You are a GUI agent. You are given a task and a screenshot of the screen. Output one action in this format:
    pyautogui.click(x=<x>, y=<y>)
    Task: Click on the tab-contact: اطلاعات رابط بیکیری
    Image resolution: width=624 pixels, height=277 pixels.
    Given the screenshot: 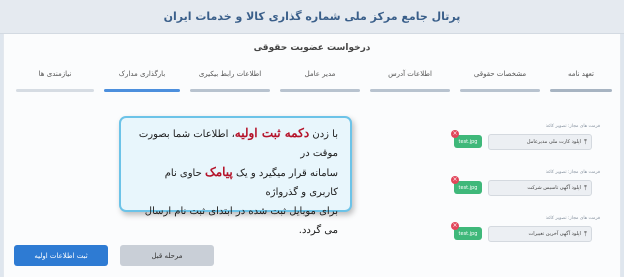 What is the action you would take?
    pyautogui.click(x=230, y=81)
    